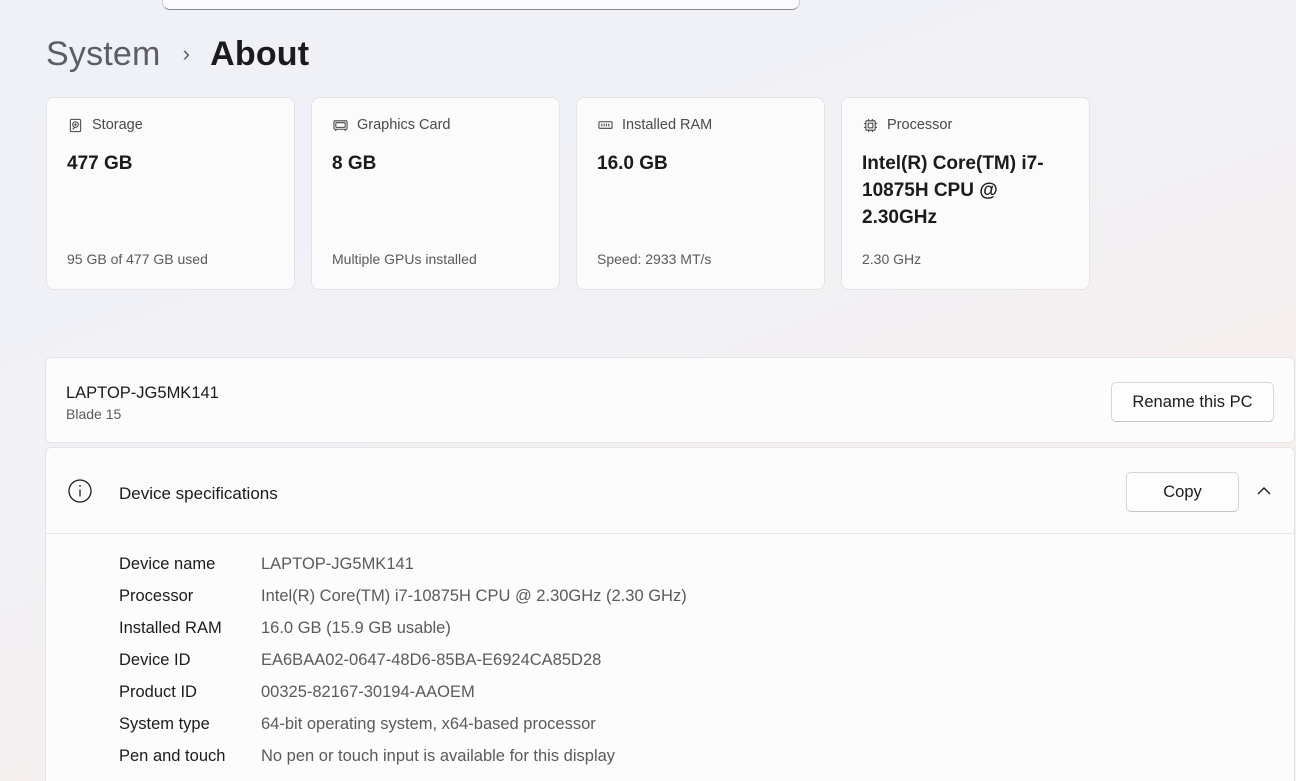 Image resolution: width=1296 pixels, height=781 pixels. Describe the element at coordinates (605, 125) in the screenshot. I see `ram-icon` at that location.